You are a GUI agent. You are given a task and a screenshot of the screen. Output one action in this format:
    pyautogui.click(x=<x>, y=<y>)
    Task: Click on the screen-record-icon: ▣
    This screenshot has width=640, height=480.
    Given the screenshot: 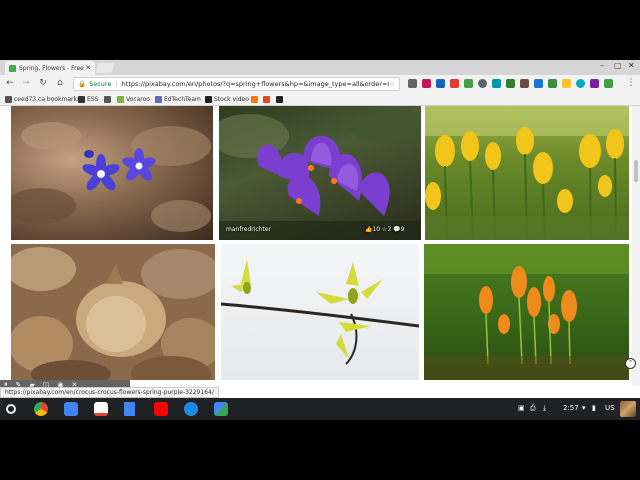 What is the action you would take?
    pyautogui.click(x=521, y=408)
    